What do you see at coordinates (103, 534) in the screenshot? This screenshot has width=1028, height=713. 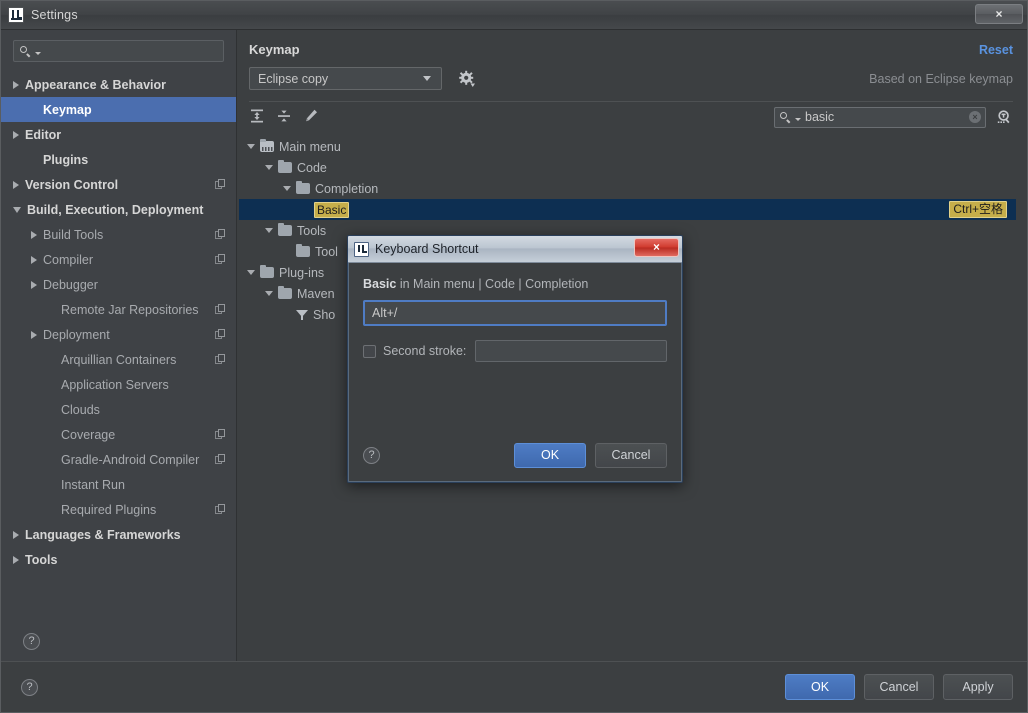 I see `sidebar-item-label: Languages & Frameworks` at bounding box center [103, 534].